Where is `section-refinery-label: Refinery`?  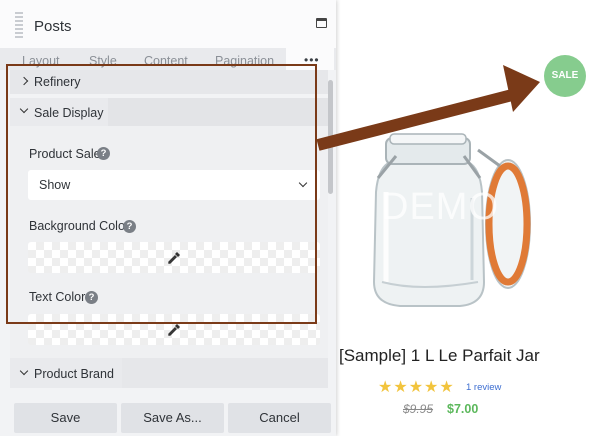 section-refinery-label: Refinery is located at coordinates (57, 82).